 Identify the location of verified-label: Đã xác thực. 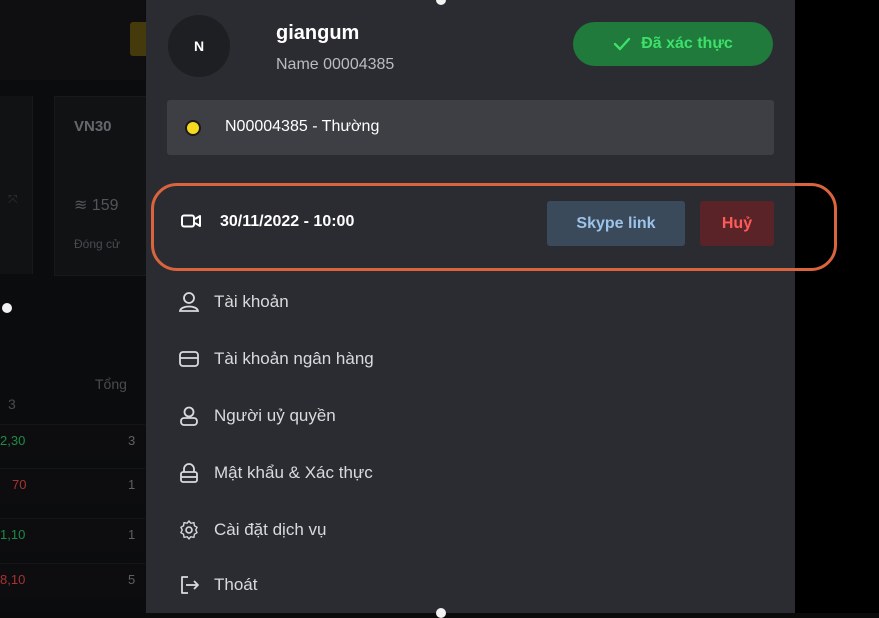
(687, 43).